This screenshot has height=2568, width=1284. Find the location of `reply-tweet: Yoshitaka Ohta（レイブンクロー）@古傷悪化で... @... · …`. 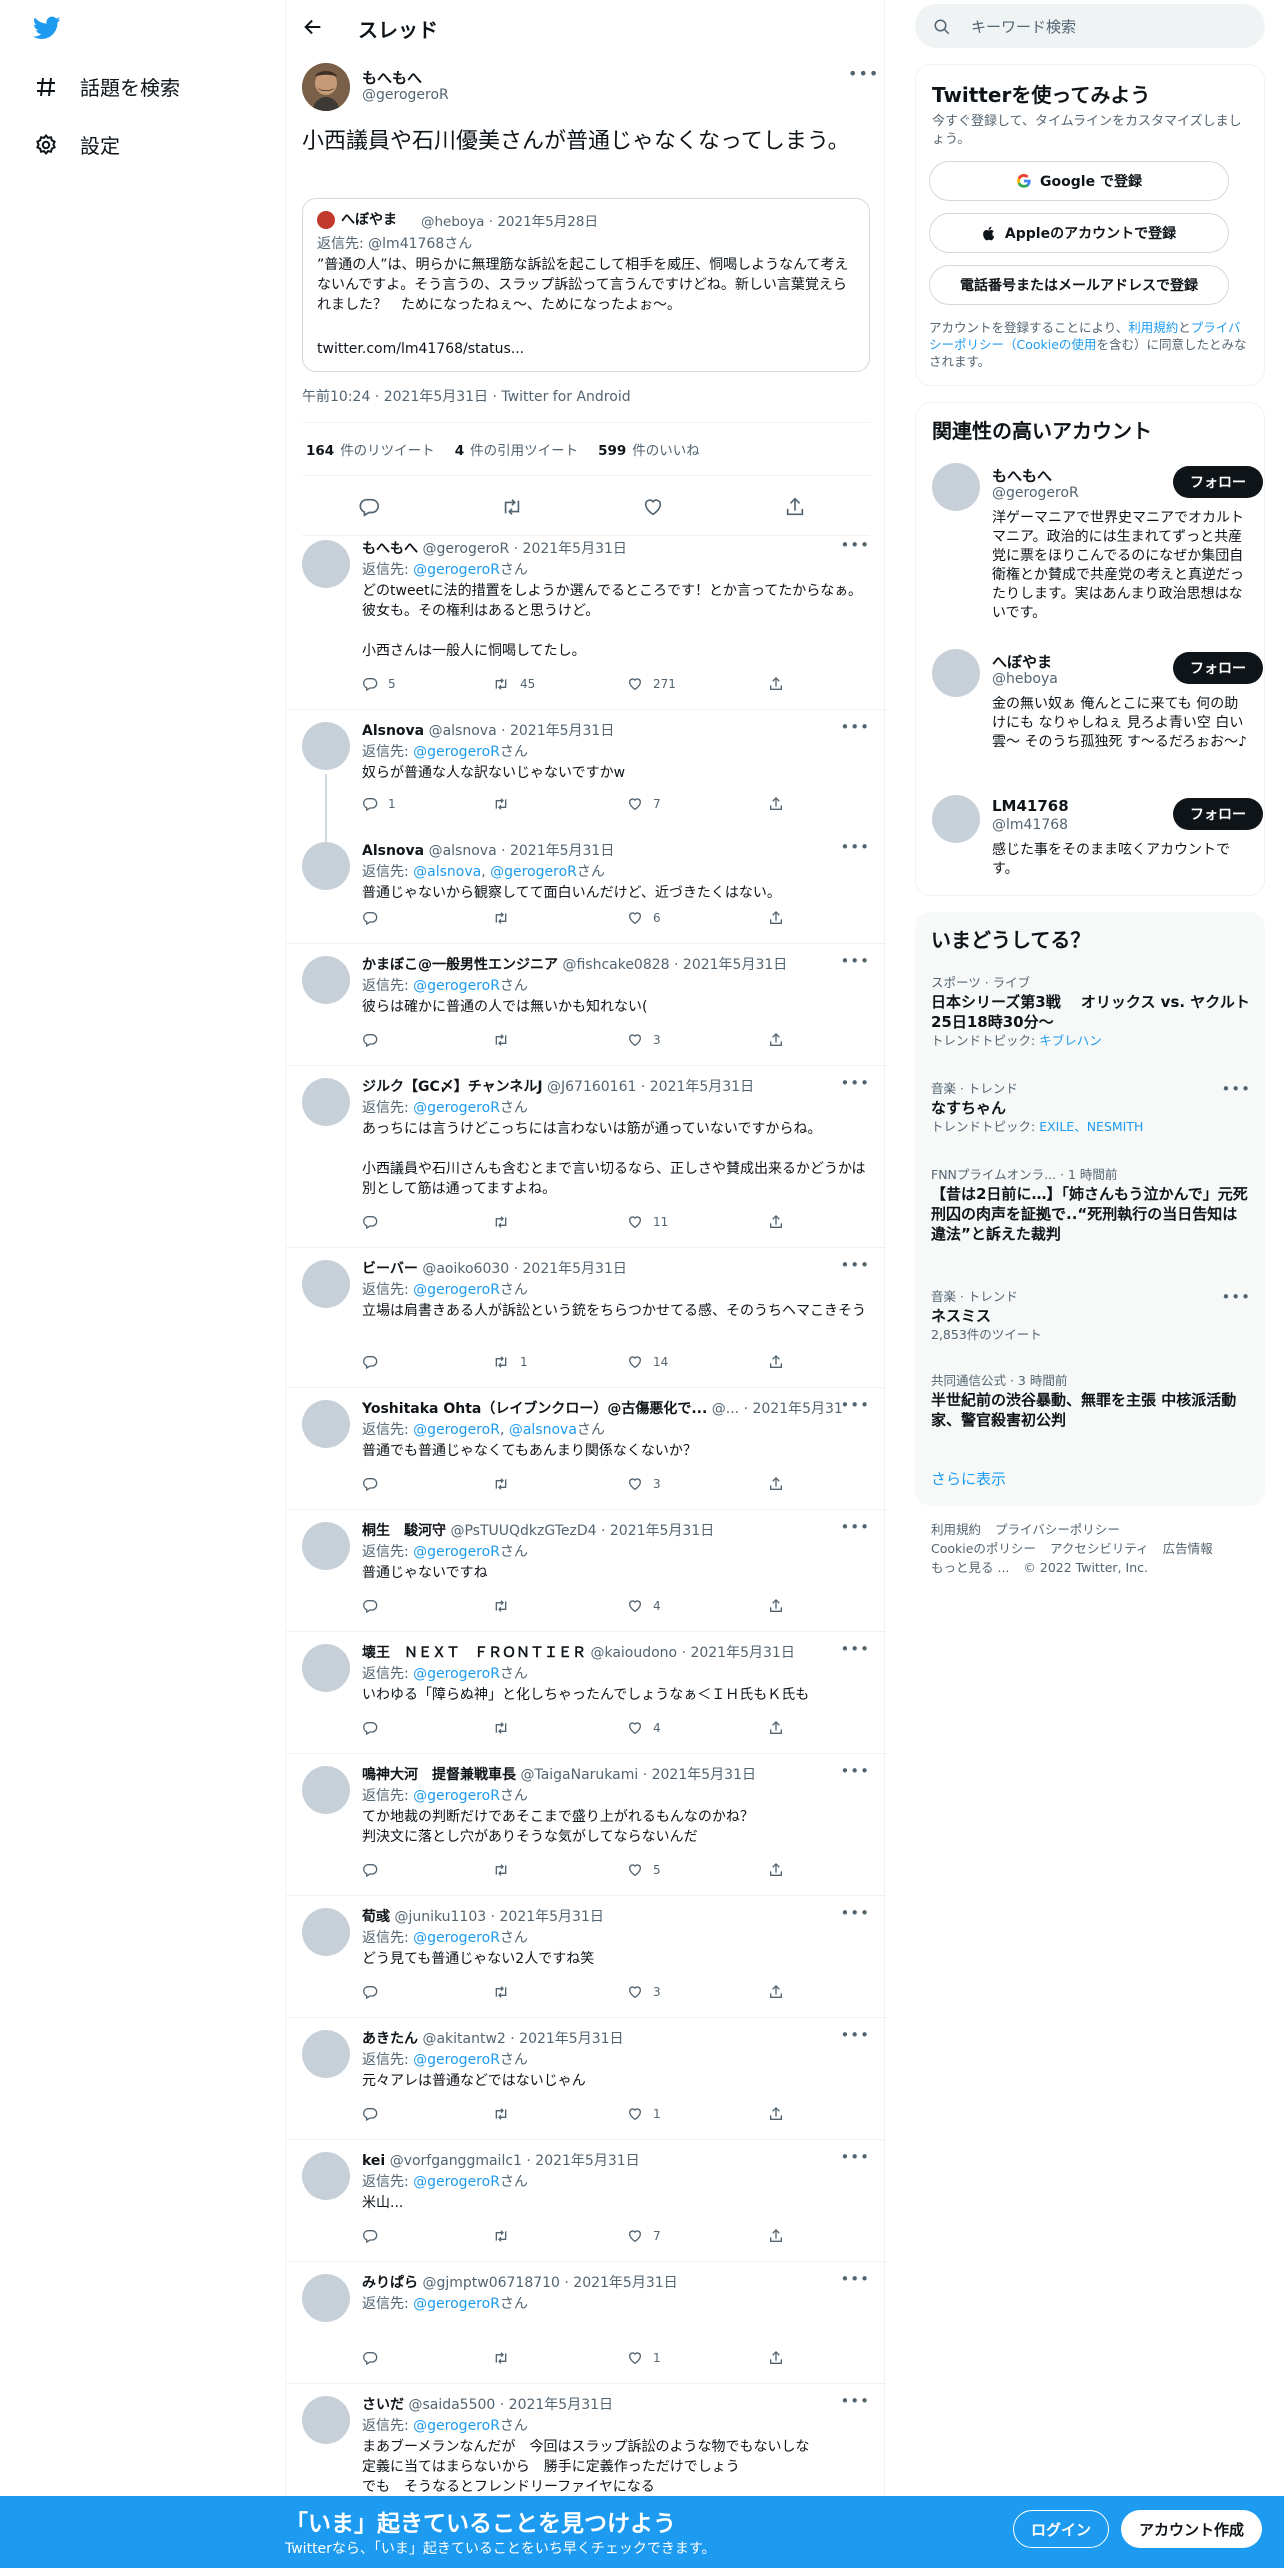

reply-tweet: Yoshitaka Ohta（レイブンクロー）@古傷悪化で... @... · … is located at coordinates (586, 1449).